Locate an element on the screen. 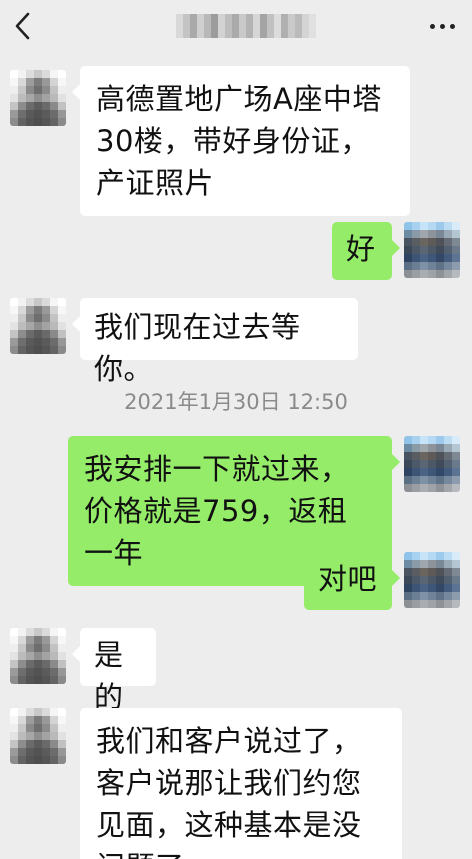 This screenshot has height=859, width=472. message-bubble-incoming: 我们和客户说过了，客户说那让我们约您见面，这种基本是没问题了 is located at coordinates (241, 783).